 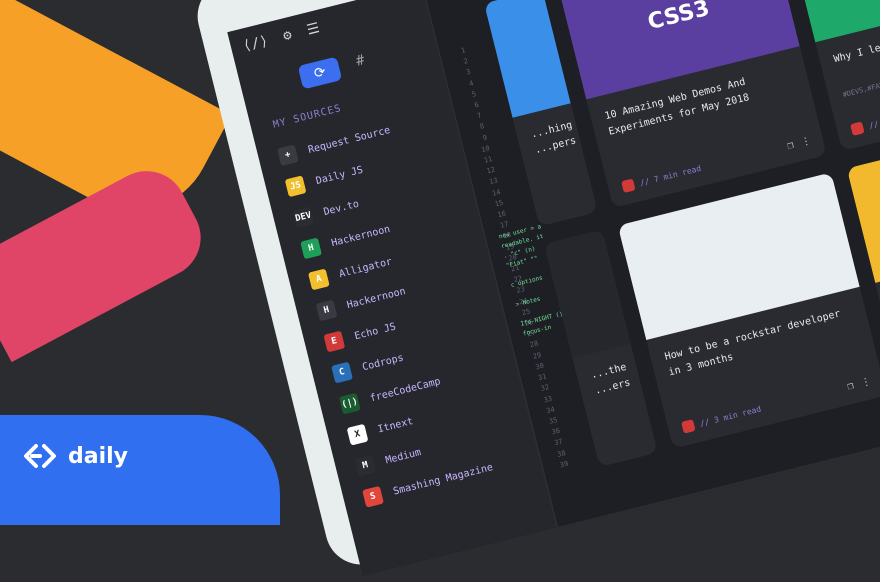 What do you see at coordinates (98, 456) in the screenshot?
I see `brand-name: daily` at bounding box center [98, 456].